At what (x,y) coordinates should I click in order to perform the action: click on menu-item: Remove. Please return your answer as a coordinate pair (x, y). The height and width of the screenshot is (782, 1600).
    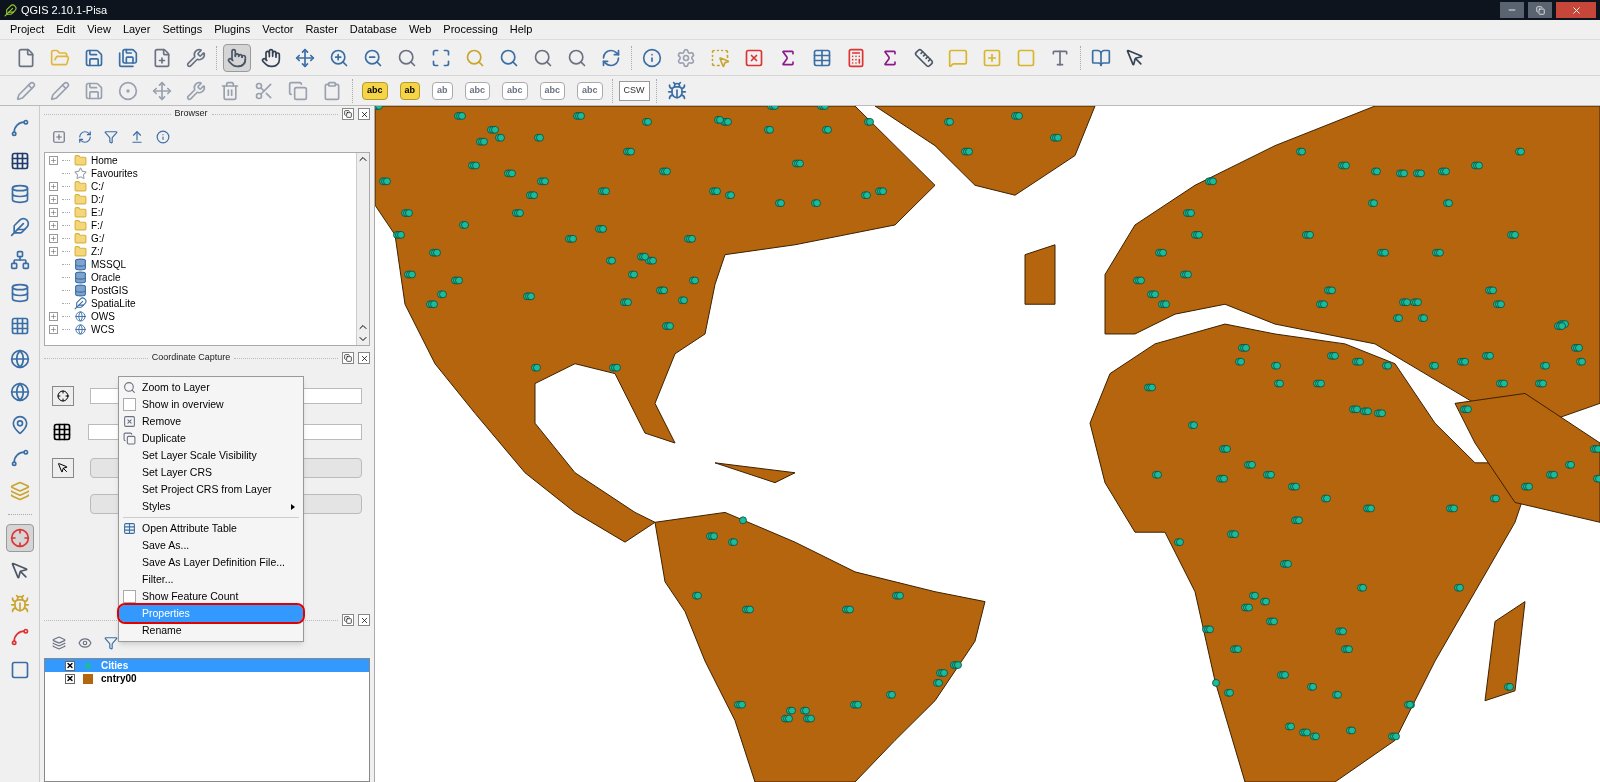
    Looking at the image, I should click on (211, 421).